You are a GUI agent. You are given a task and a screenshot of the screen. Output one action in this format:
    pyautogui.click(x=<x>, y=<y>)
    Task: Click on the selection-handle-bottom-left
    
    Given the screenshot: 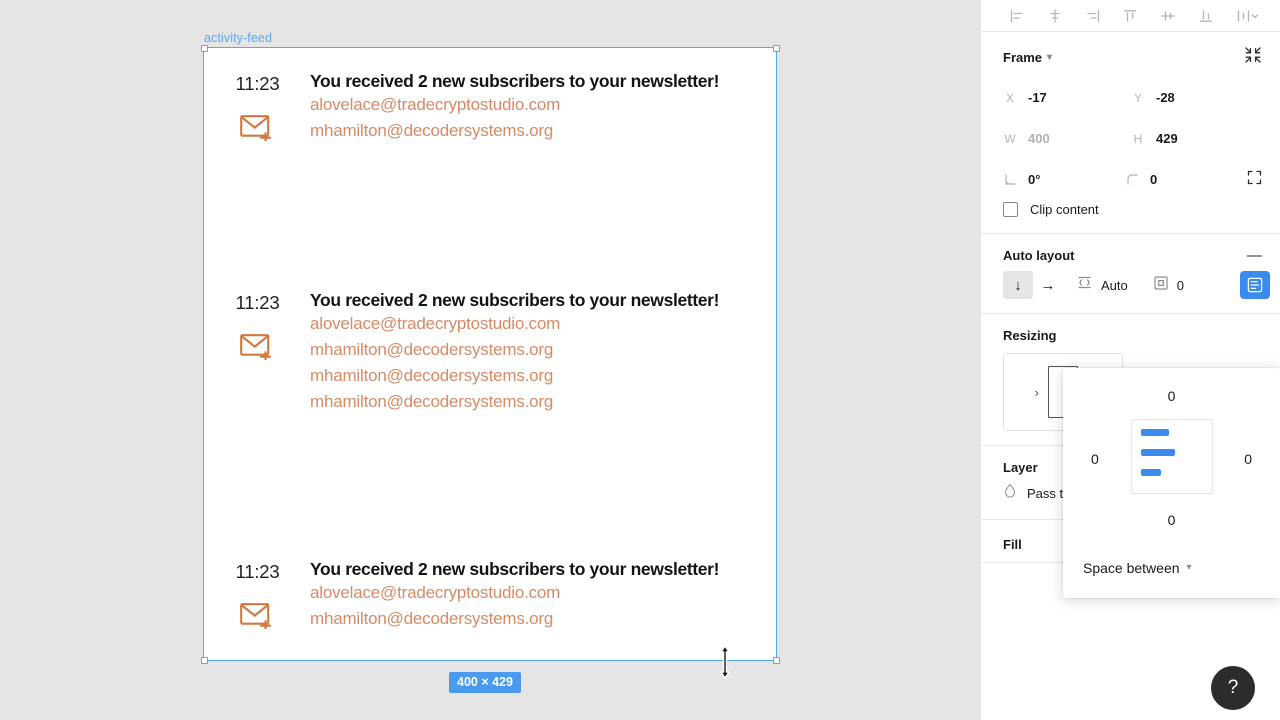 What is the action you would take?
    pyautogui.click(x=204, y=660)
    